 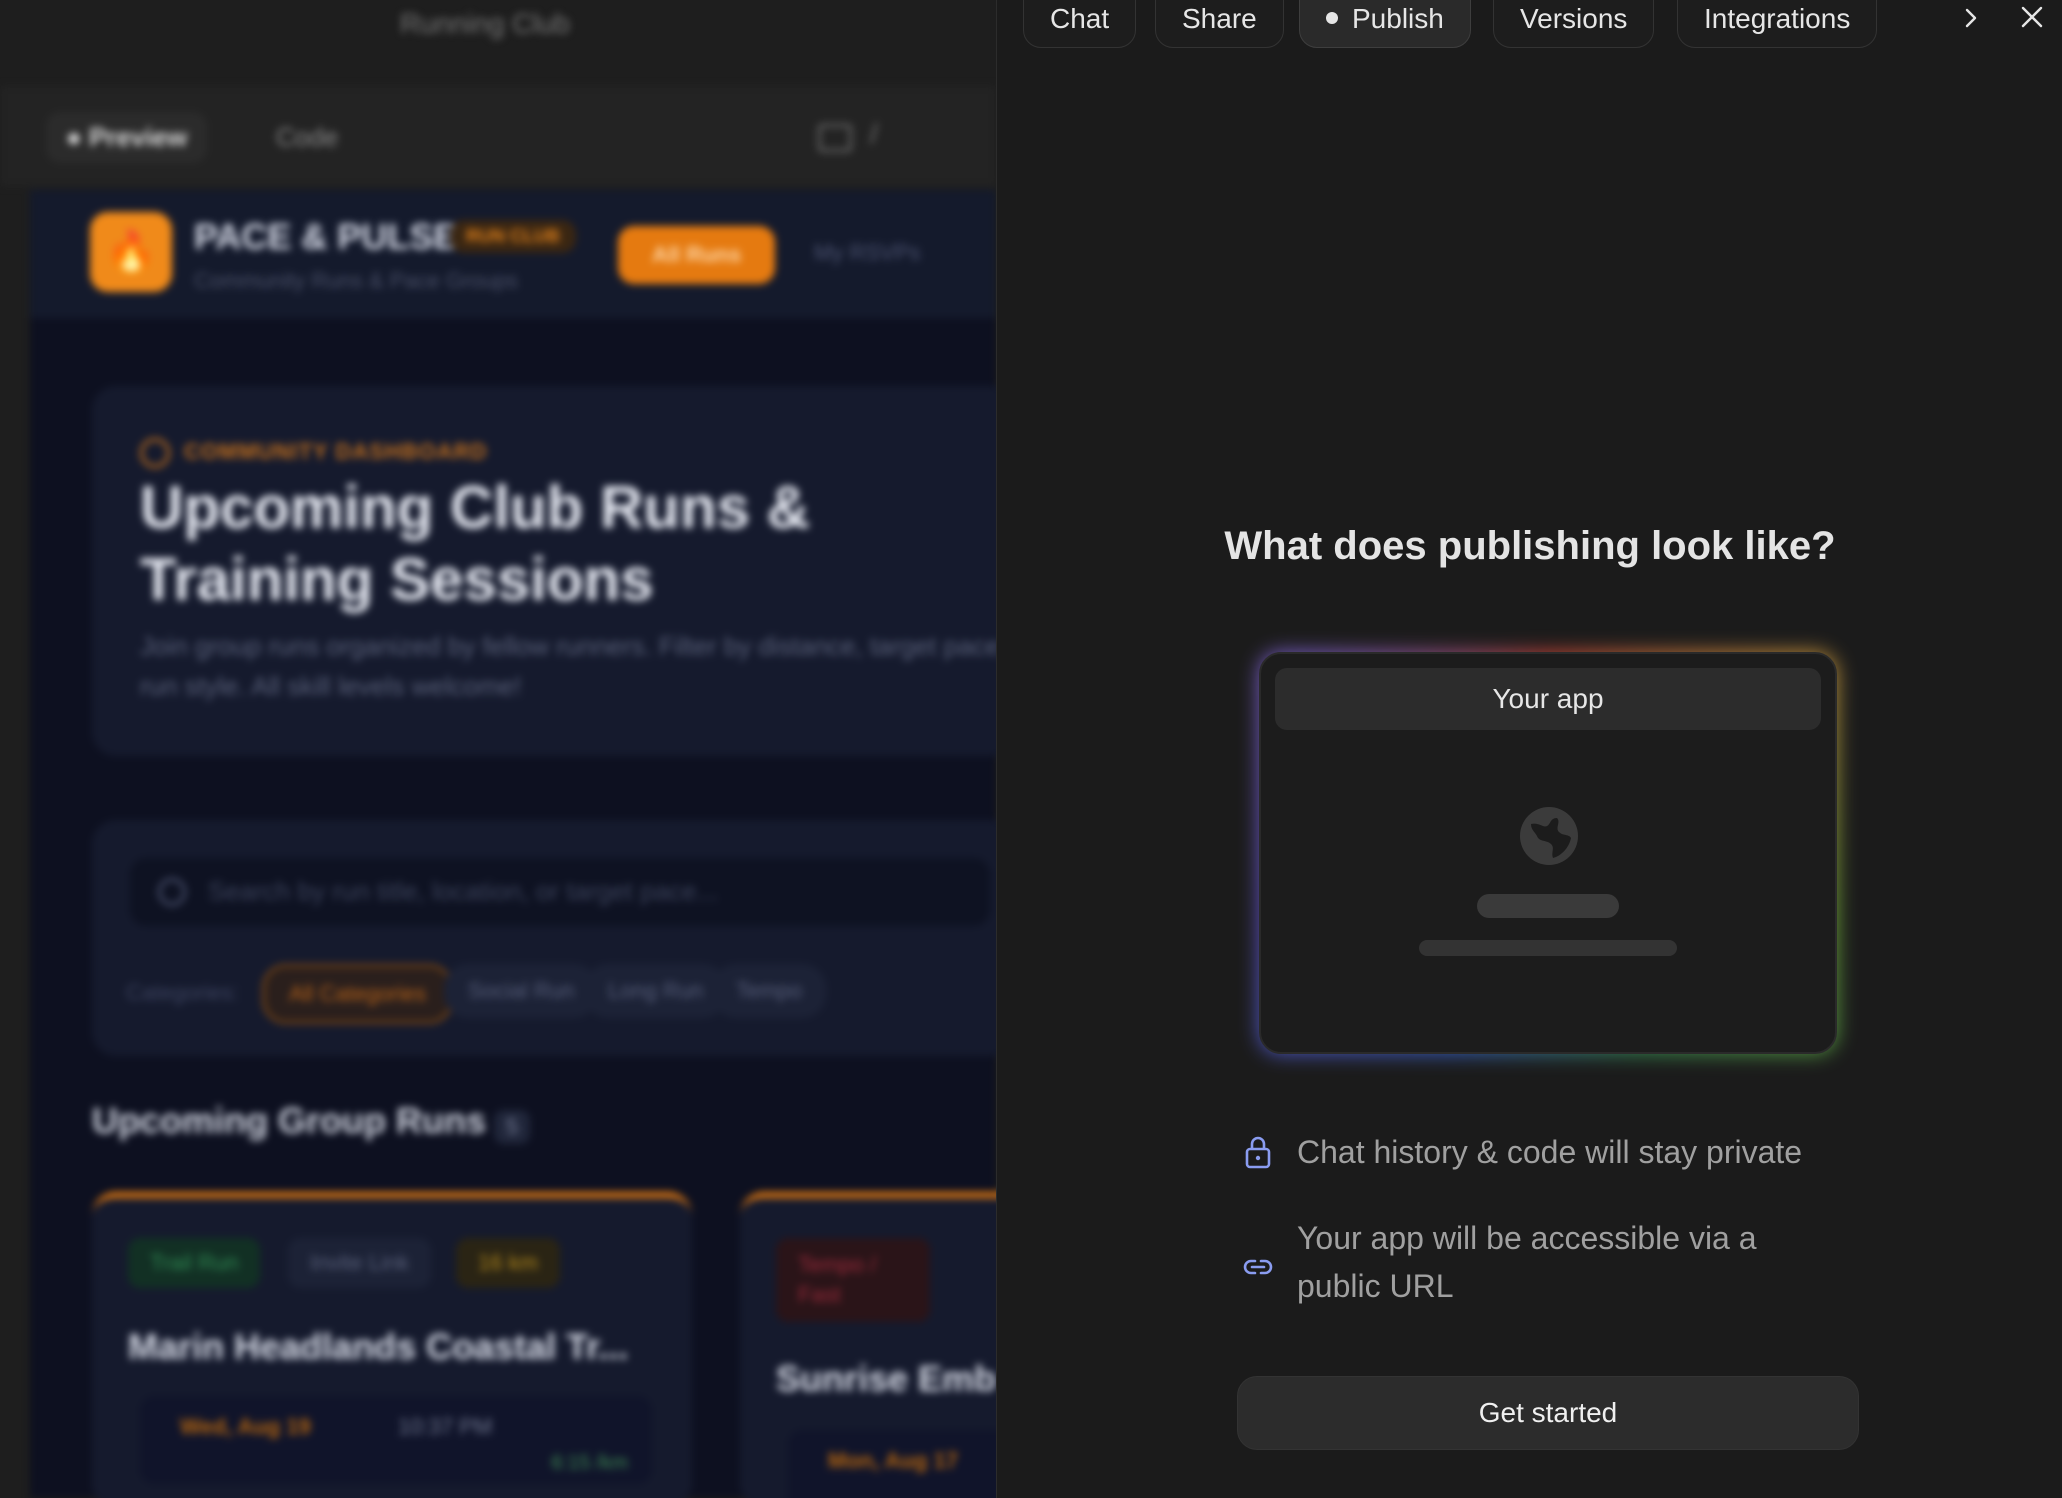 What do you see at coordinates (886, 1378) in the screenshot?
I see `run-title: Sunrise Emb` at bounding box center [886, 1378].